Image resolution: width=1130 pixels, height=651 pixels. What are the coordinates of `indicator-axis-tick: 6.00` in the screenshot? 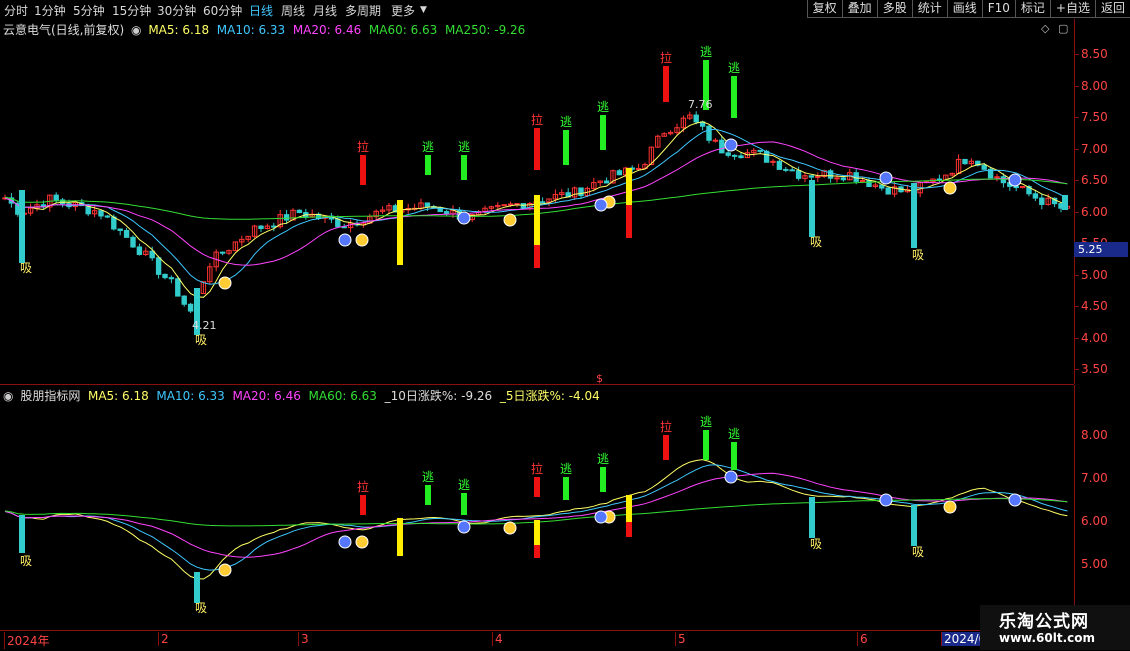 It's located at (1094, 521).